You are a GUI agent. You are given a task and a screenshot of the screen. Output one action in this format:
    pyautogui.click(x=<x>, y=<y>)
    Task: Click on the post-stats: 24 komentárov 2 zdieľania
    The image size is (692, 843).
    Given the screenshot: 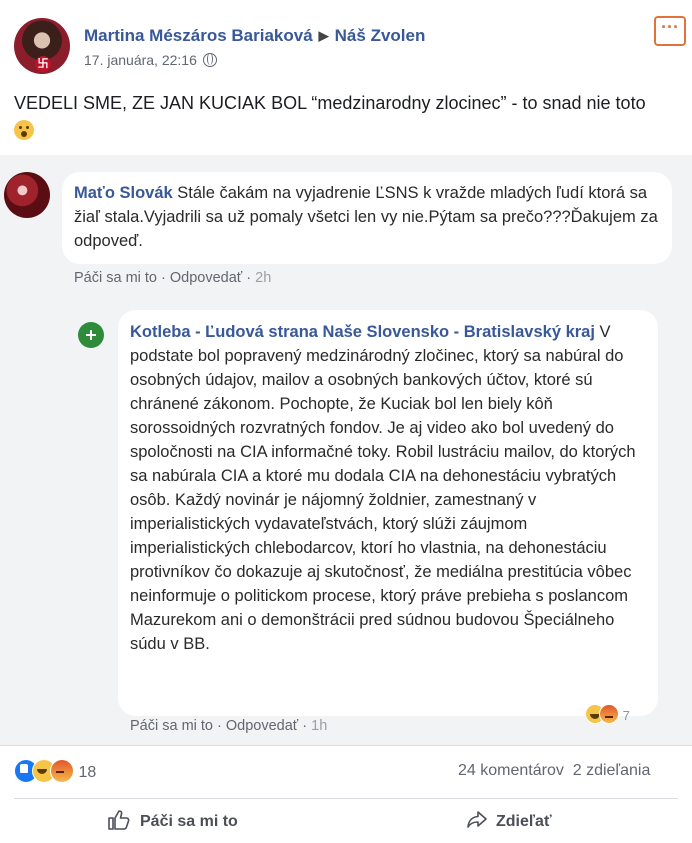 What is the action you would take?
    pyautogui.click(x=554, y=771)
    